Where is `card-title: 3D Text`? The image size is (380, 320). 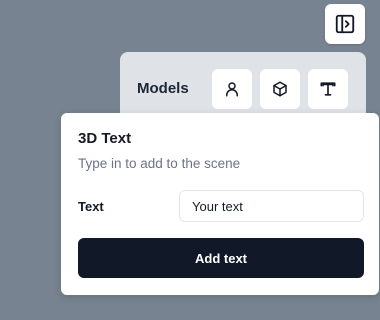
card-title: 3D Text is located at coordinates (105, 138).